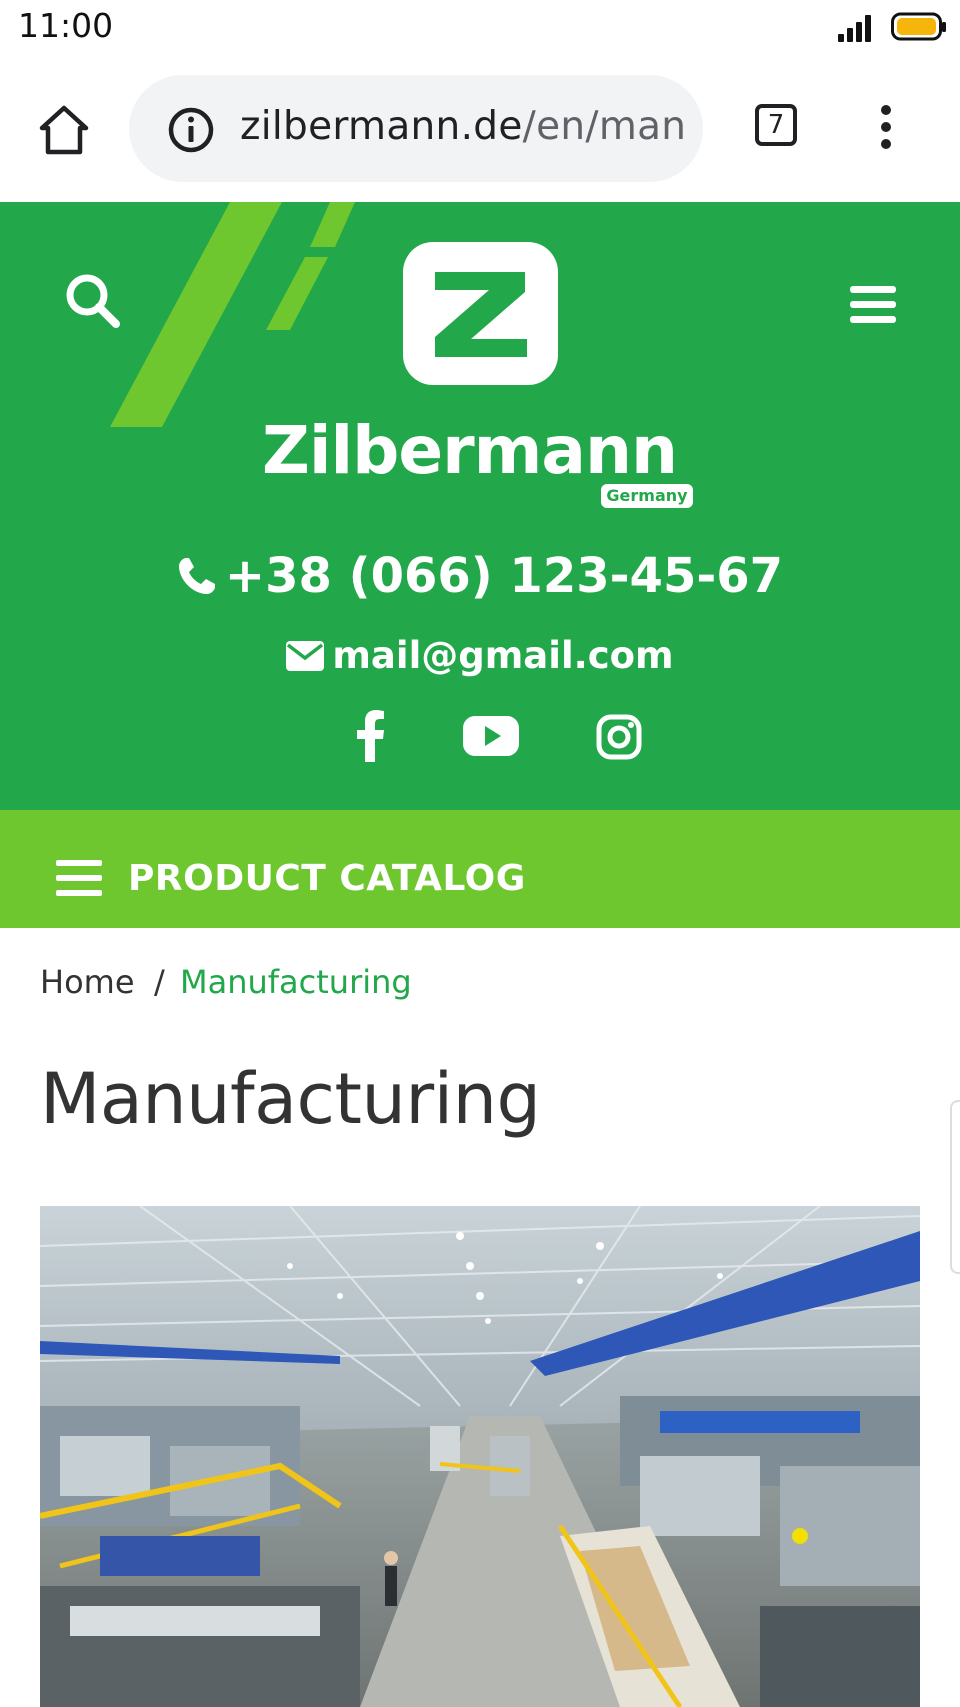 Image resolution: width=960 pixels, height=1707 pixels. Describe the element at coordinates (873, 305) in the screenshot. I see `menu-icon` at that location.